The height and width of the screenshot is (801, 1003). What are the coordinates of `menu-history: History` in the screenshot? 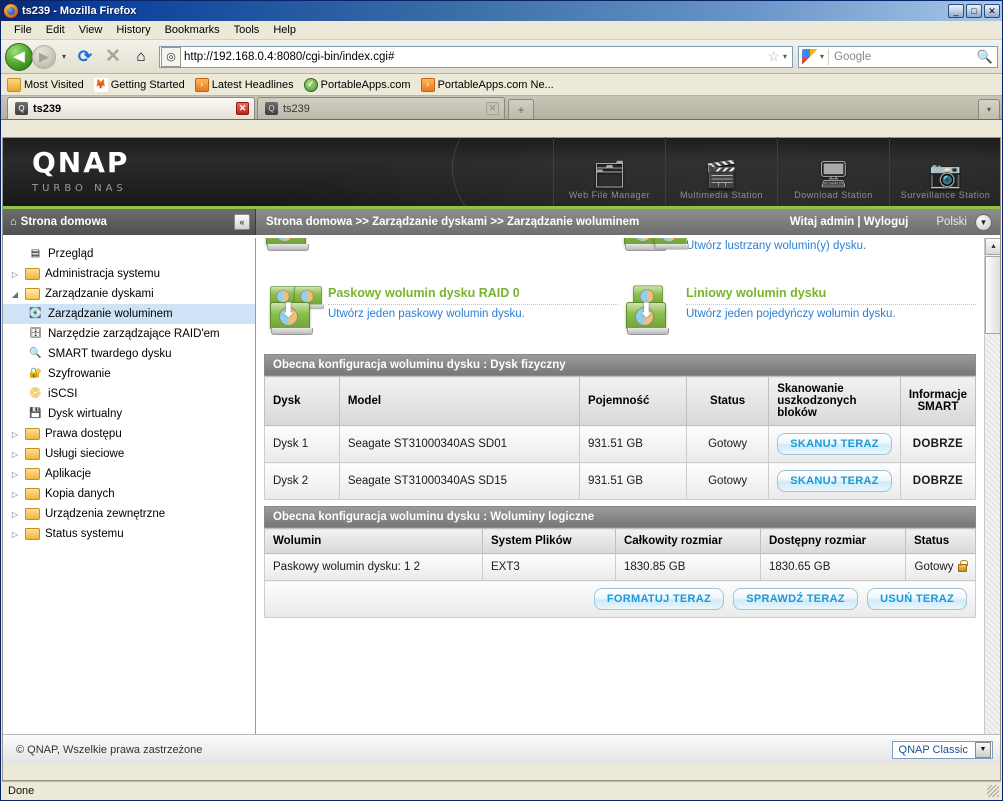 It's located at (133, 30).